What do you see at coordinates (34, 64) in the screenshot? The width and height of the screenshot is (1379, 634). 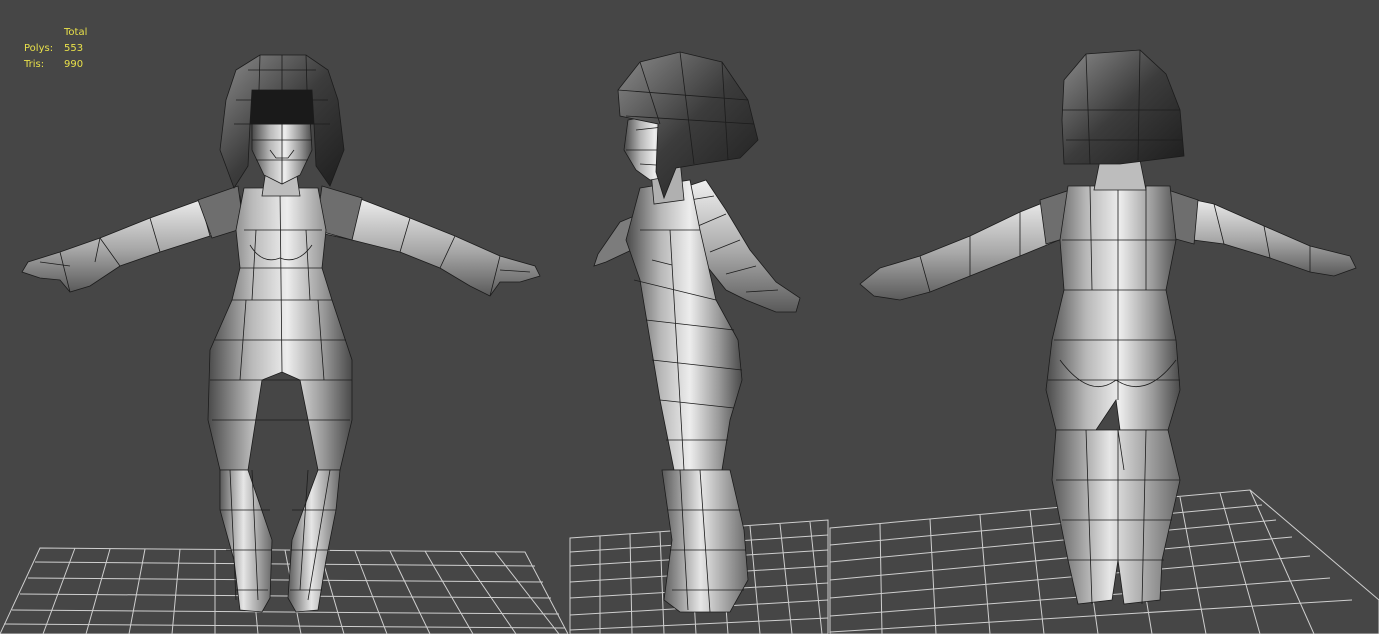 I see `stats-label-tris: Tris:` at bounding box center [34, 64].